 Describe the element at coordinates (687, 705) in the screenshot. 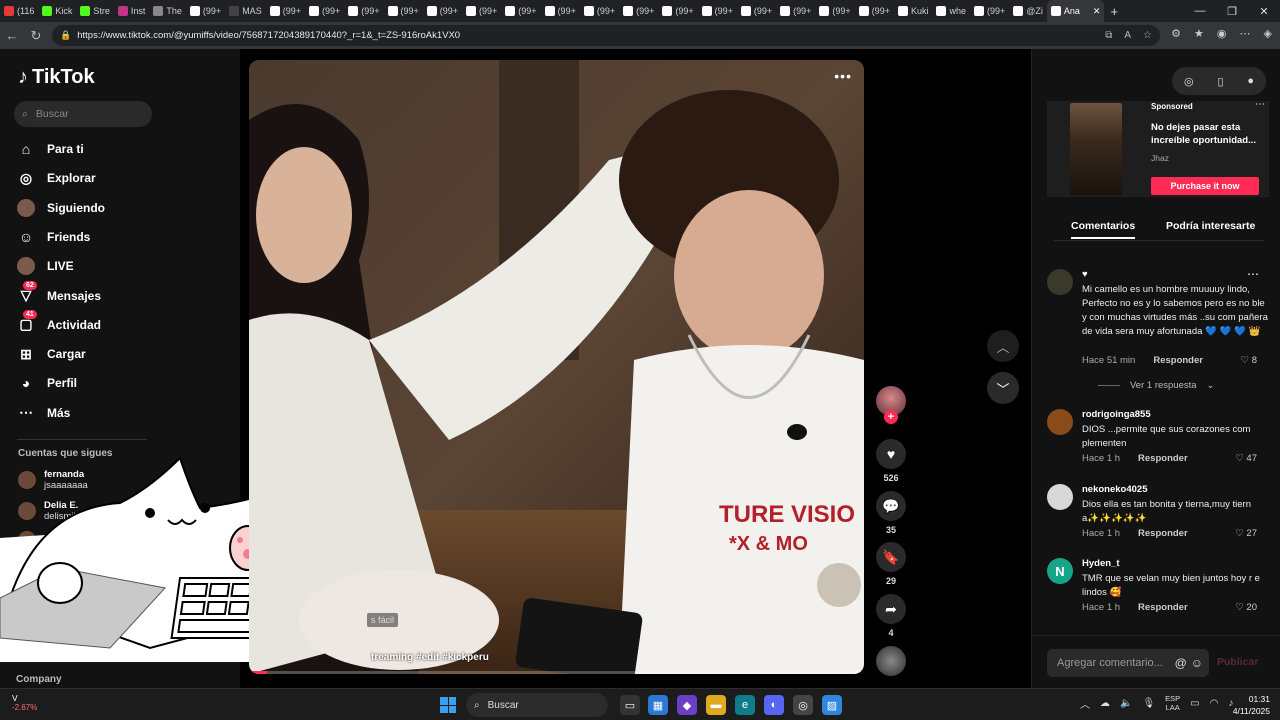

I see `copilot-app-icon: ◆` at that location.